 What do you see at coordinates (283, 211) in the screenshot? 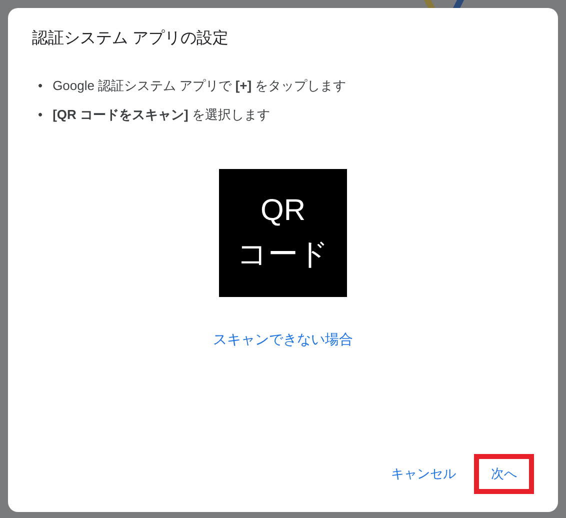
I see `qr-placeholder-text: QR` at bounding box center [283, 211].